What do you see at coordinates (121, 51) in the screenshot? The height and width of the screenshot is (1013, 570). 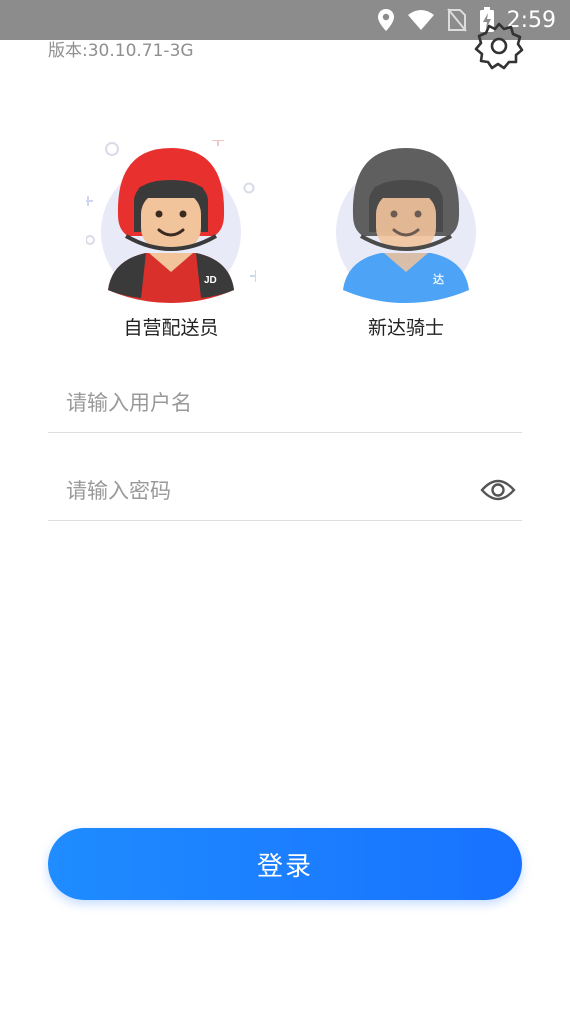 I see `version-label: 版本:30.10.71-3G` at bounding box center [121, 51].